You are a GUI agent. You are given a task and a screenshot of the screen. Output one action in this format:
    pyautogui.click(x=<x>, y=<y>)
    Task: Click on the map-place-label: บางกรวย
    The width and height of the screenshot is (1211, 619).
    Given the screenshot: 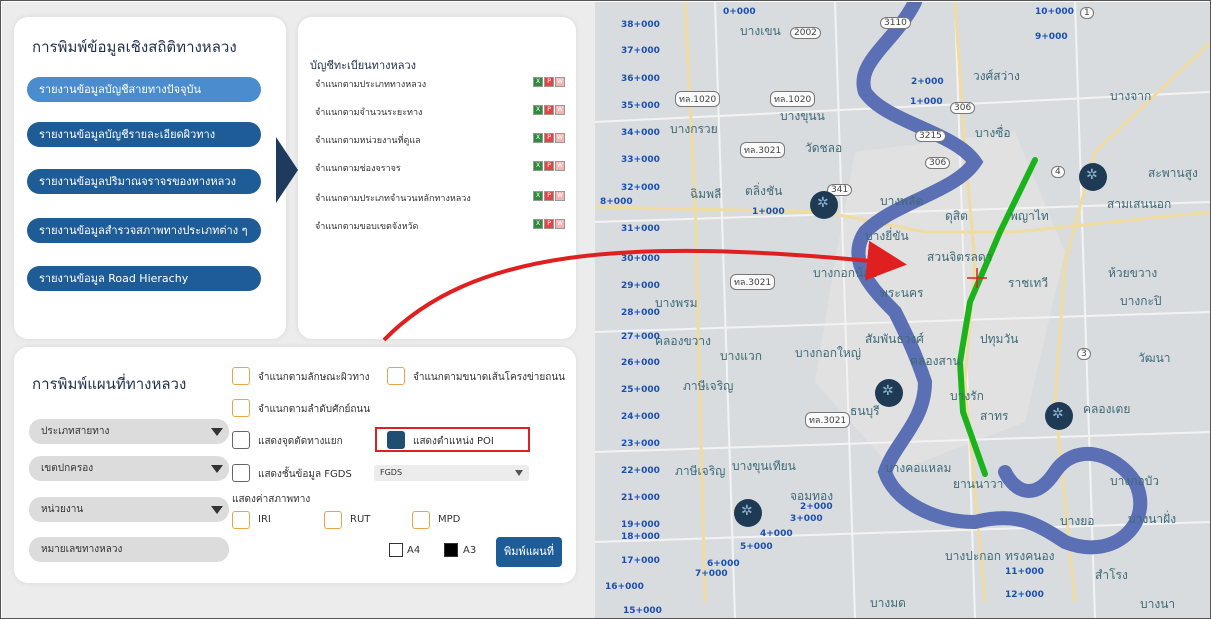 What is the action you would take?
    pyautogui.click(x=694, y=129)
    